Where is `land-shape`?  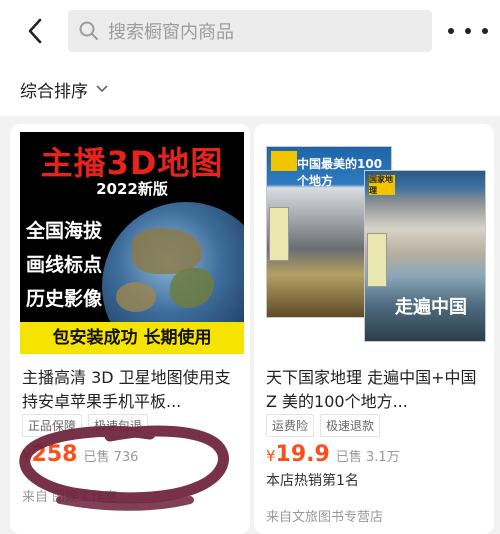
land-shape is located at coordinates (136, 297).